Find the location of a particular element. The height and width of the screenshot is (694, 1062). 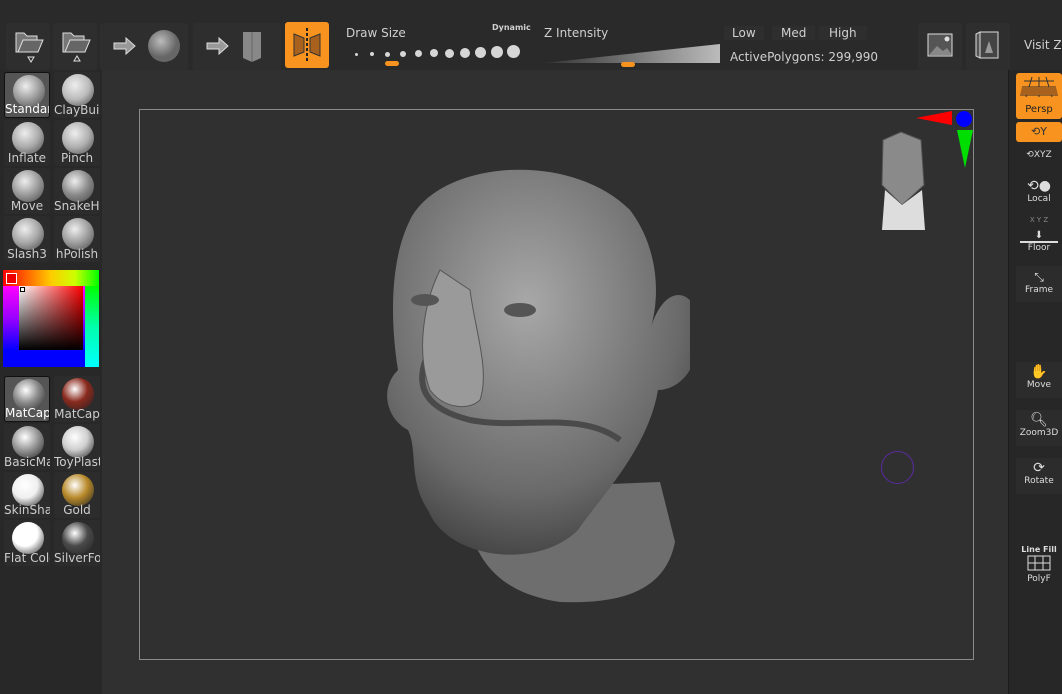

brush-pinch: Pinch is located at coordinates (77, 143).